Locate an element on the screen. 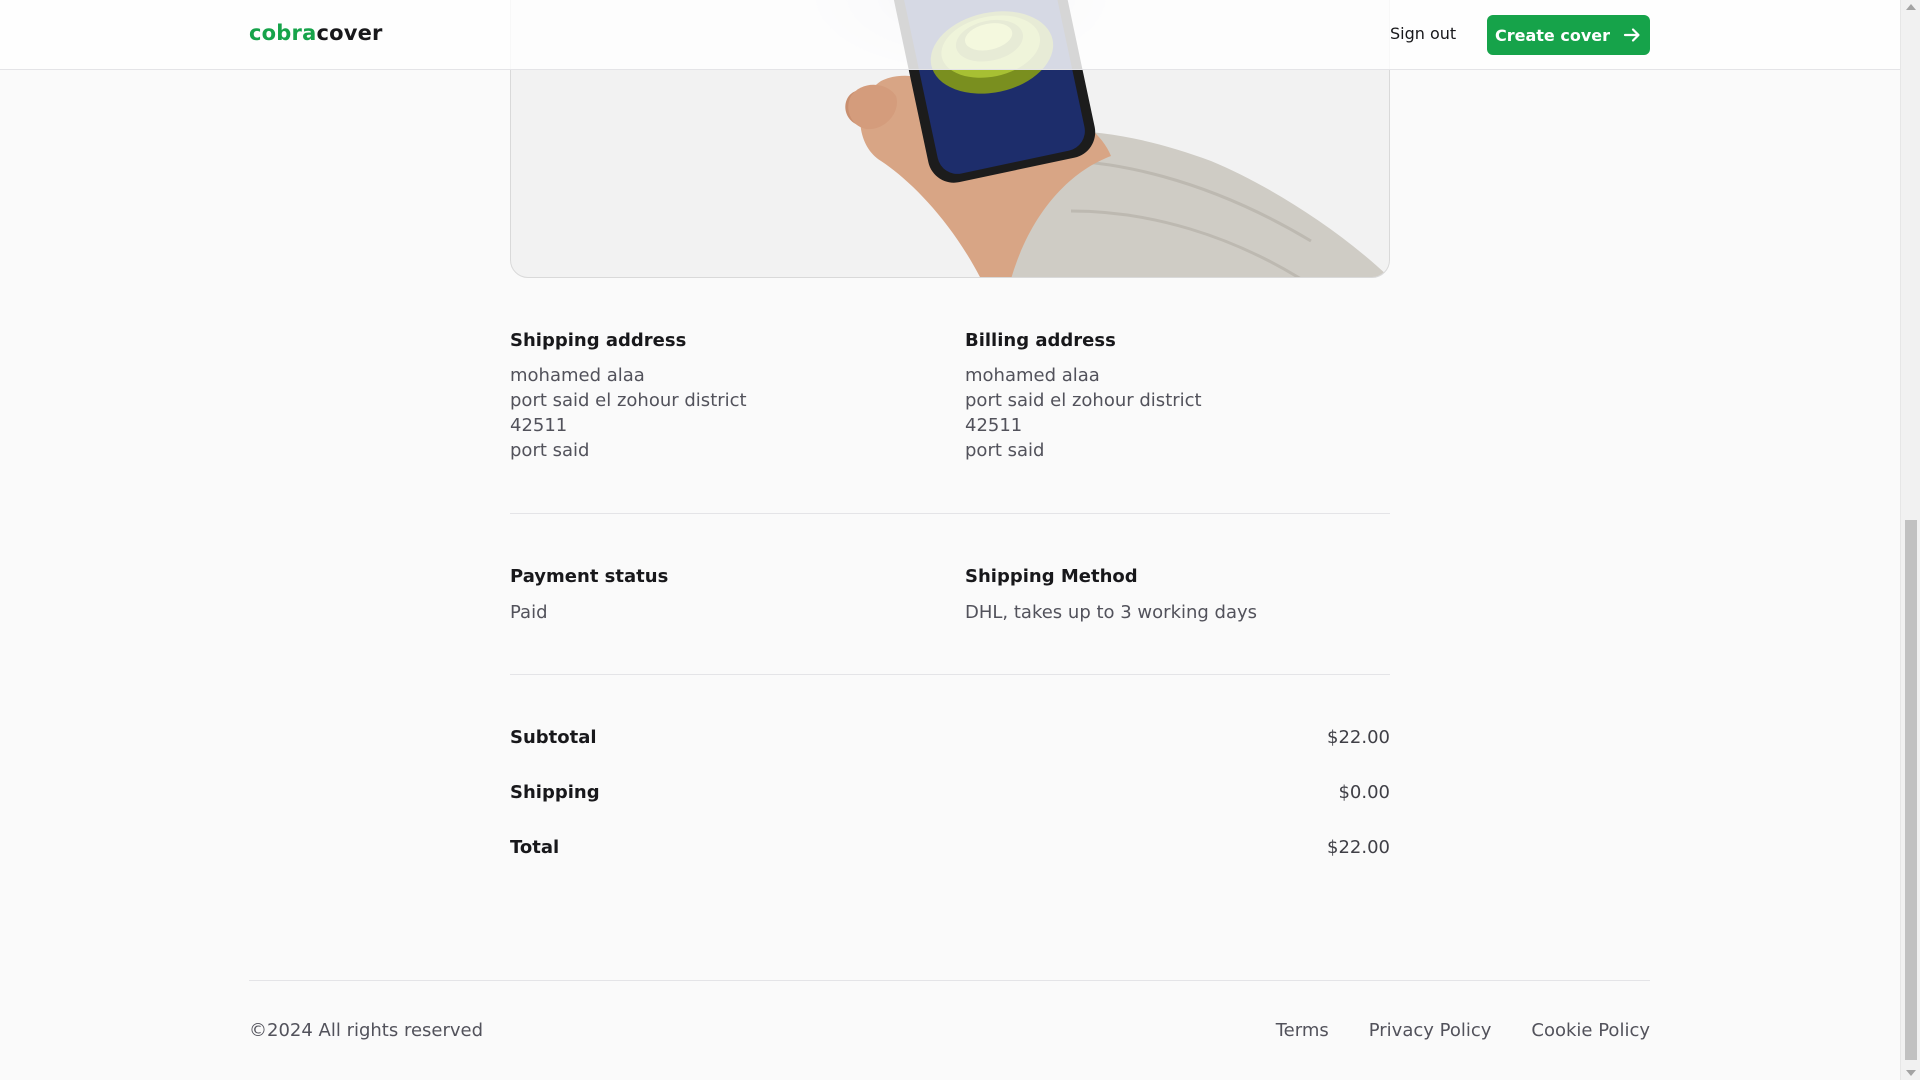 The width and height of the screenshot is (1920, 1080). footer-divider is located at coordinates (949, 980).